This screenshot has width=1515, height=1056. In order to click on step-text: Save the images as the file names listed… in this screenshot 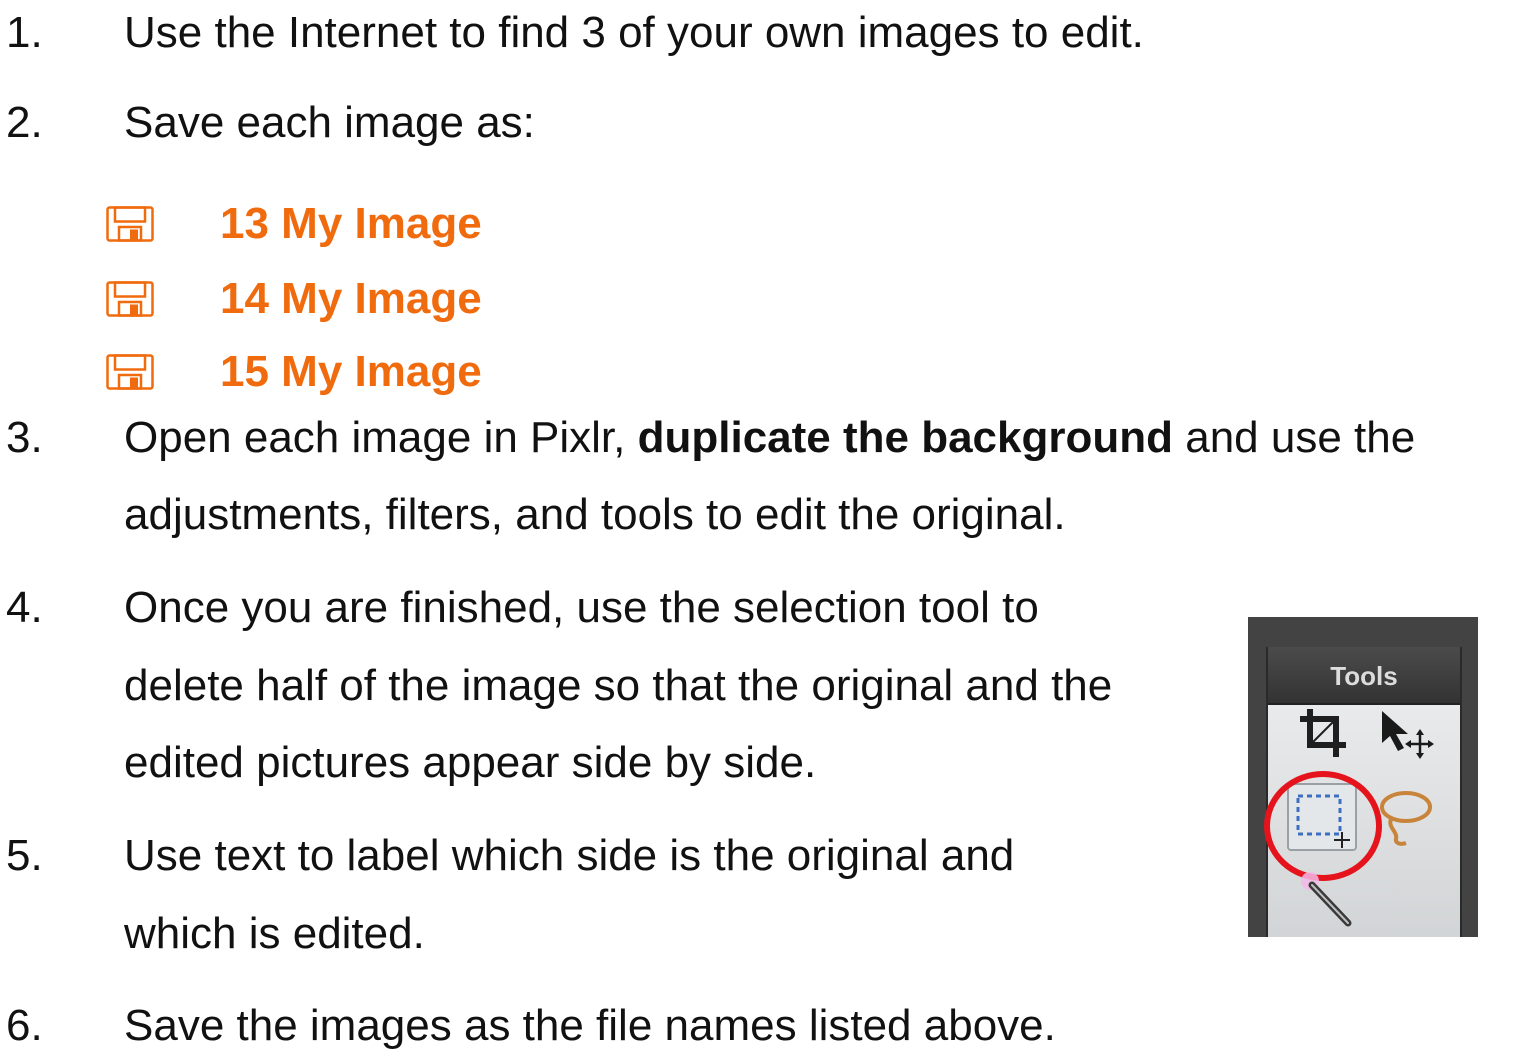, I will do `click(590, 1026)`.